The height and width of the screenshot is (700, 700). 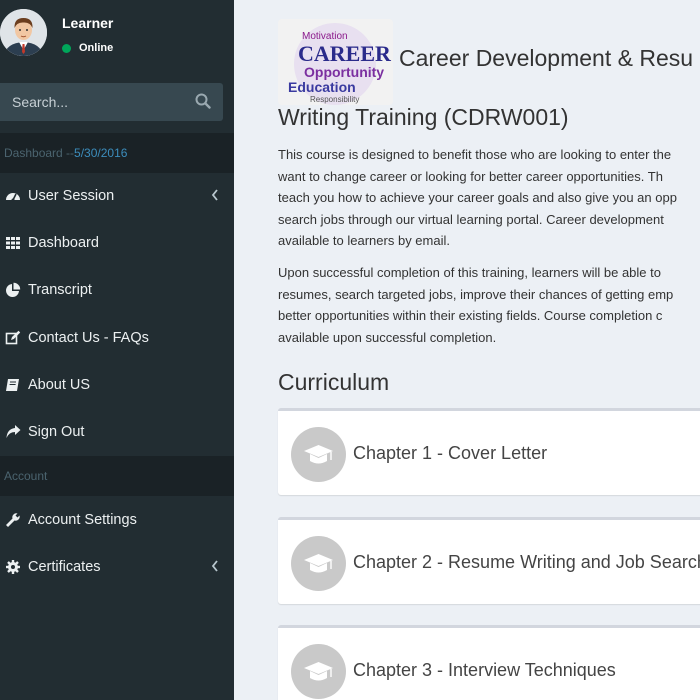 What do you see at coordinates (450, 453) in the screenshot?
I see `chapter-title: Chapter 1 - Cover Letter` at bounding box center [450, 453].